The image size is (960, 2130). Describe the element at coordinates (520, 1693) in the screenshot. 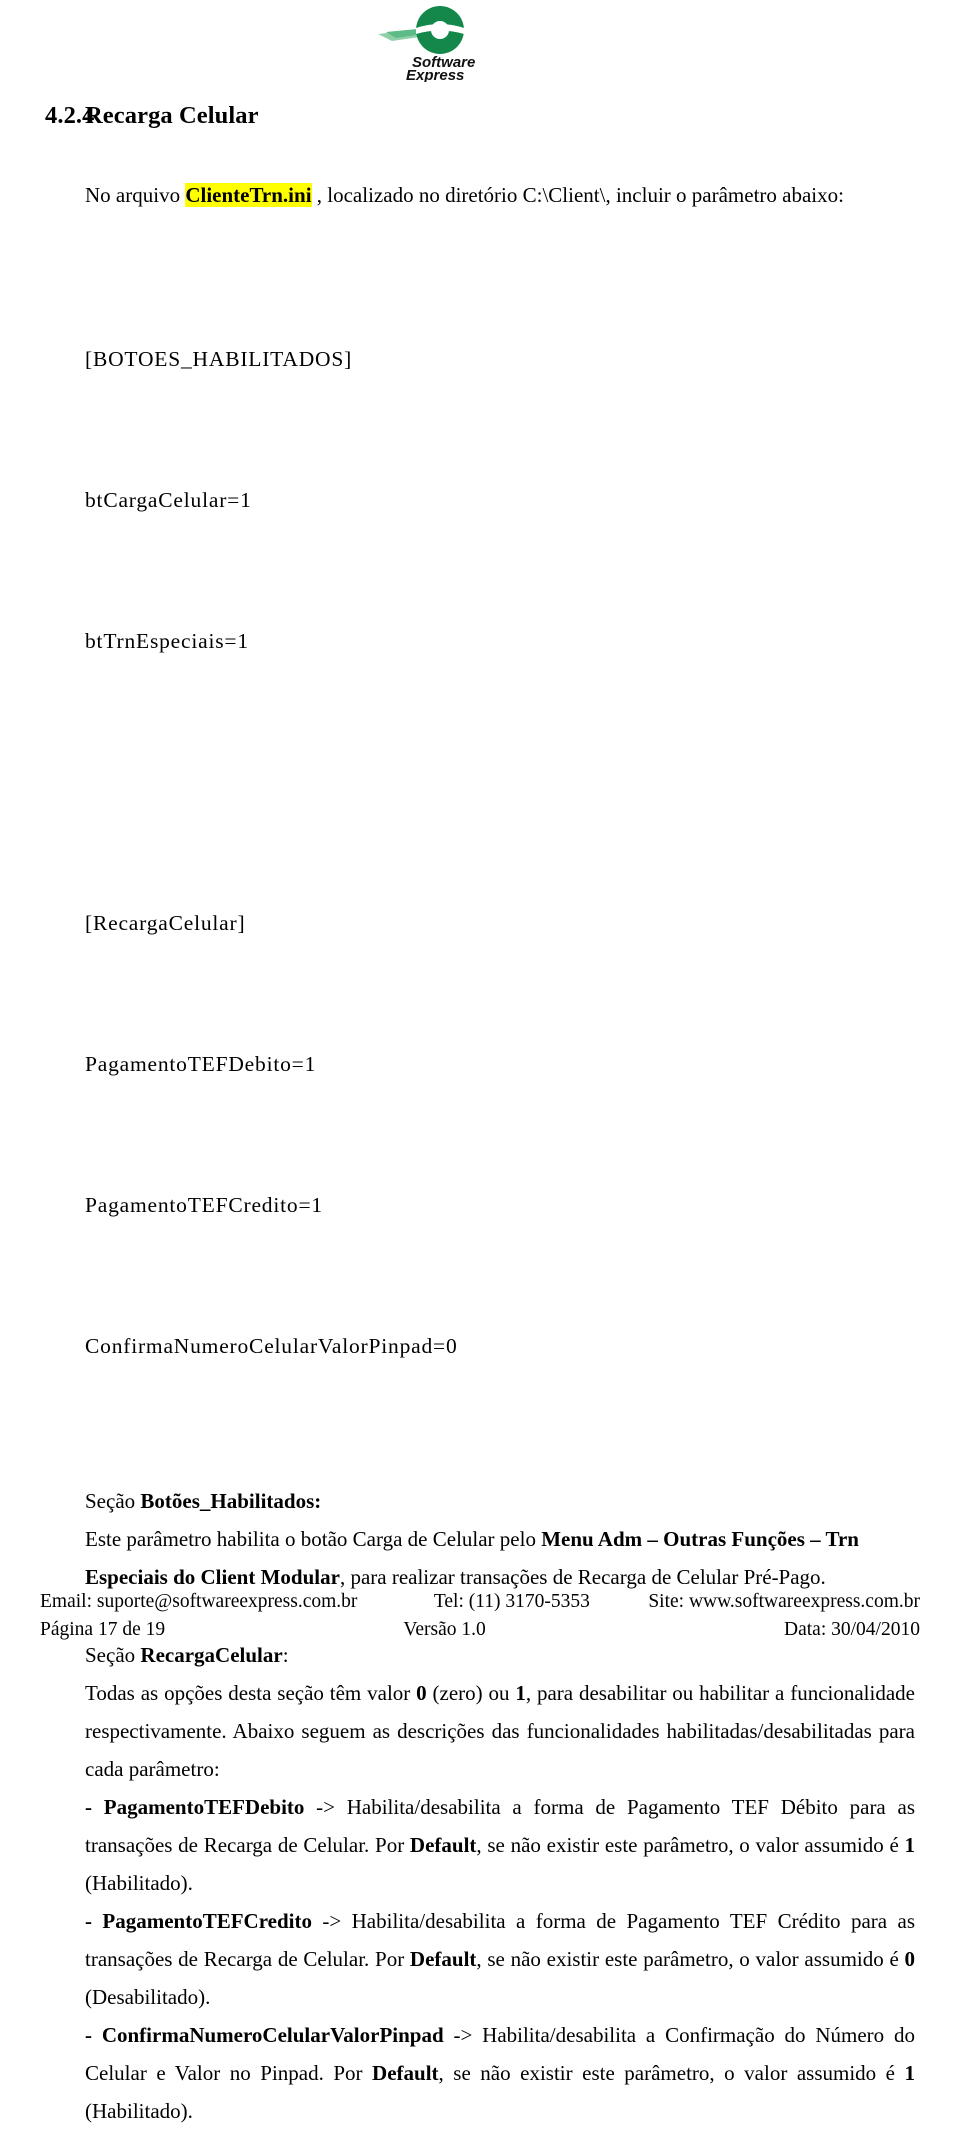

I see `recarga-value-one: 1` at that location.